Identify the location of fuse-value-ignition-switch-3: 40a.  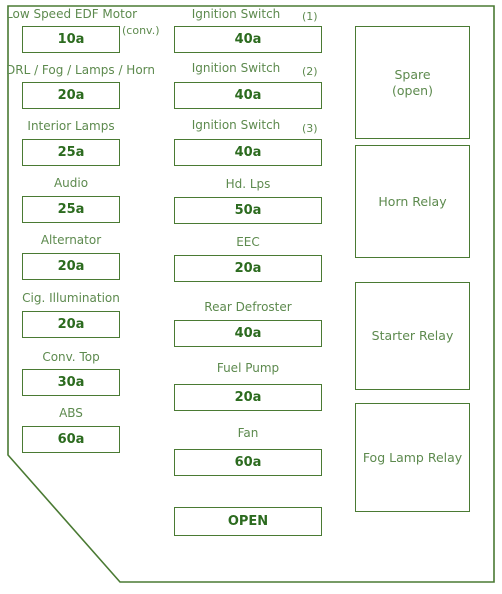
(248, 152).